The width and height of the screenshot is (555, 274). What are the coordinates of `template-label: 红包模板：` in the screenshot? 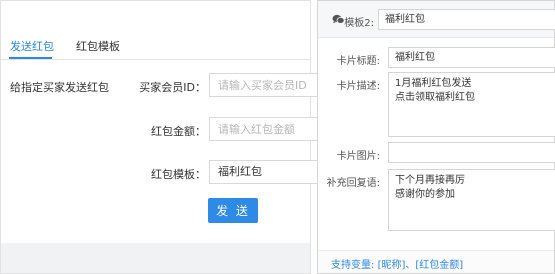 It's located at (178, 174).